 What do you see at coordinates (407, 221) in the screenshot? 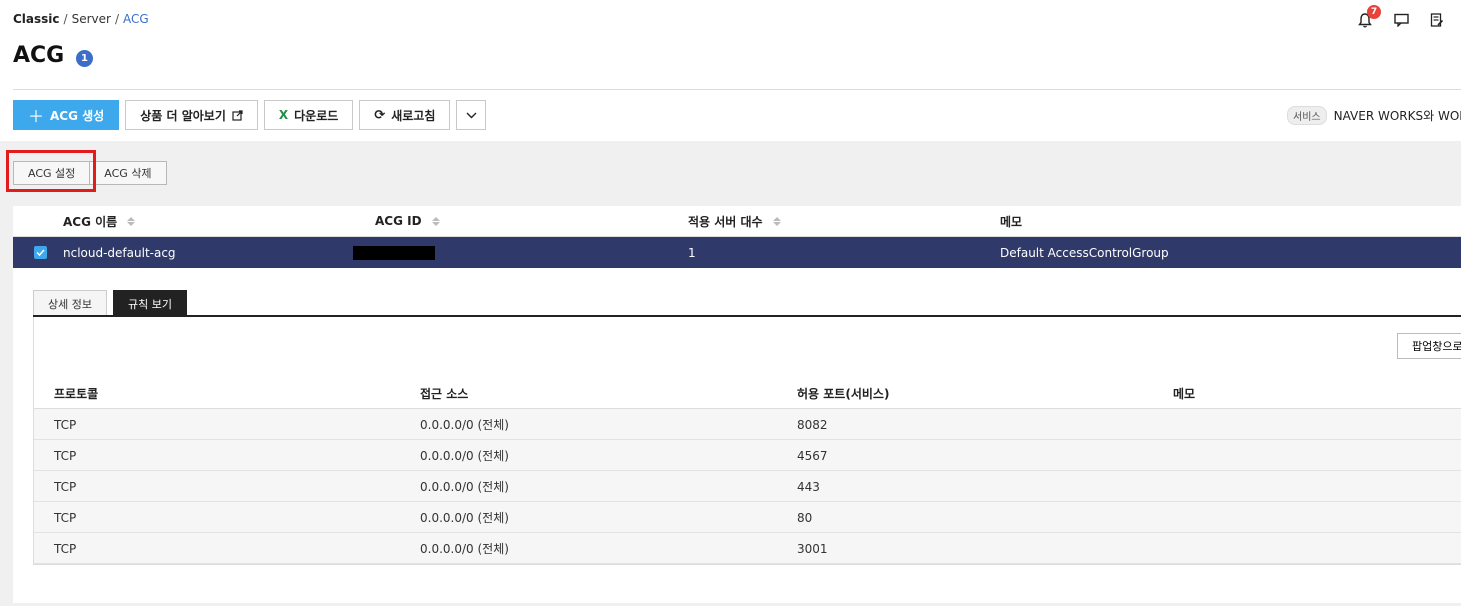
I see `column-acg-id: ACG ID` at bounding box center [407, 221].